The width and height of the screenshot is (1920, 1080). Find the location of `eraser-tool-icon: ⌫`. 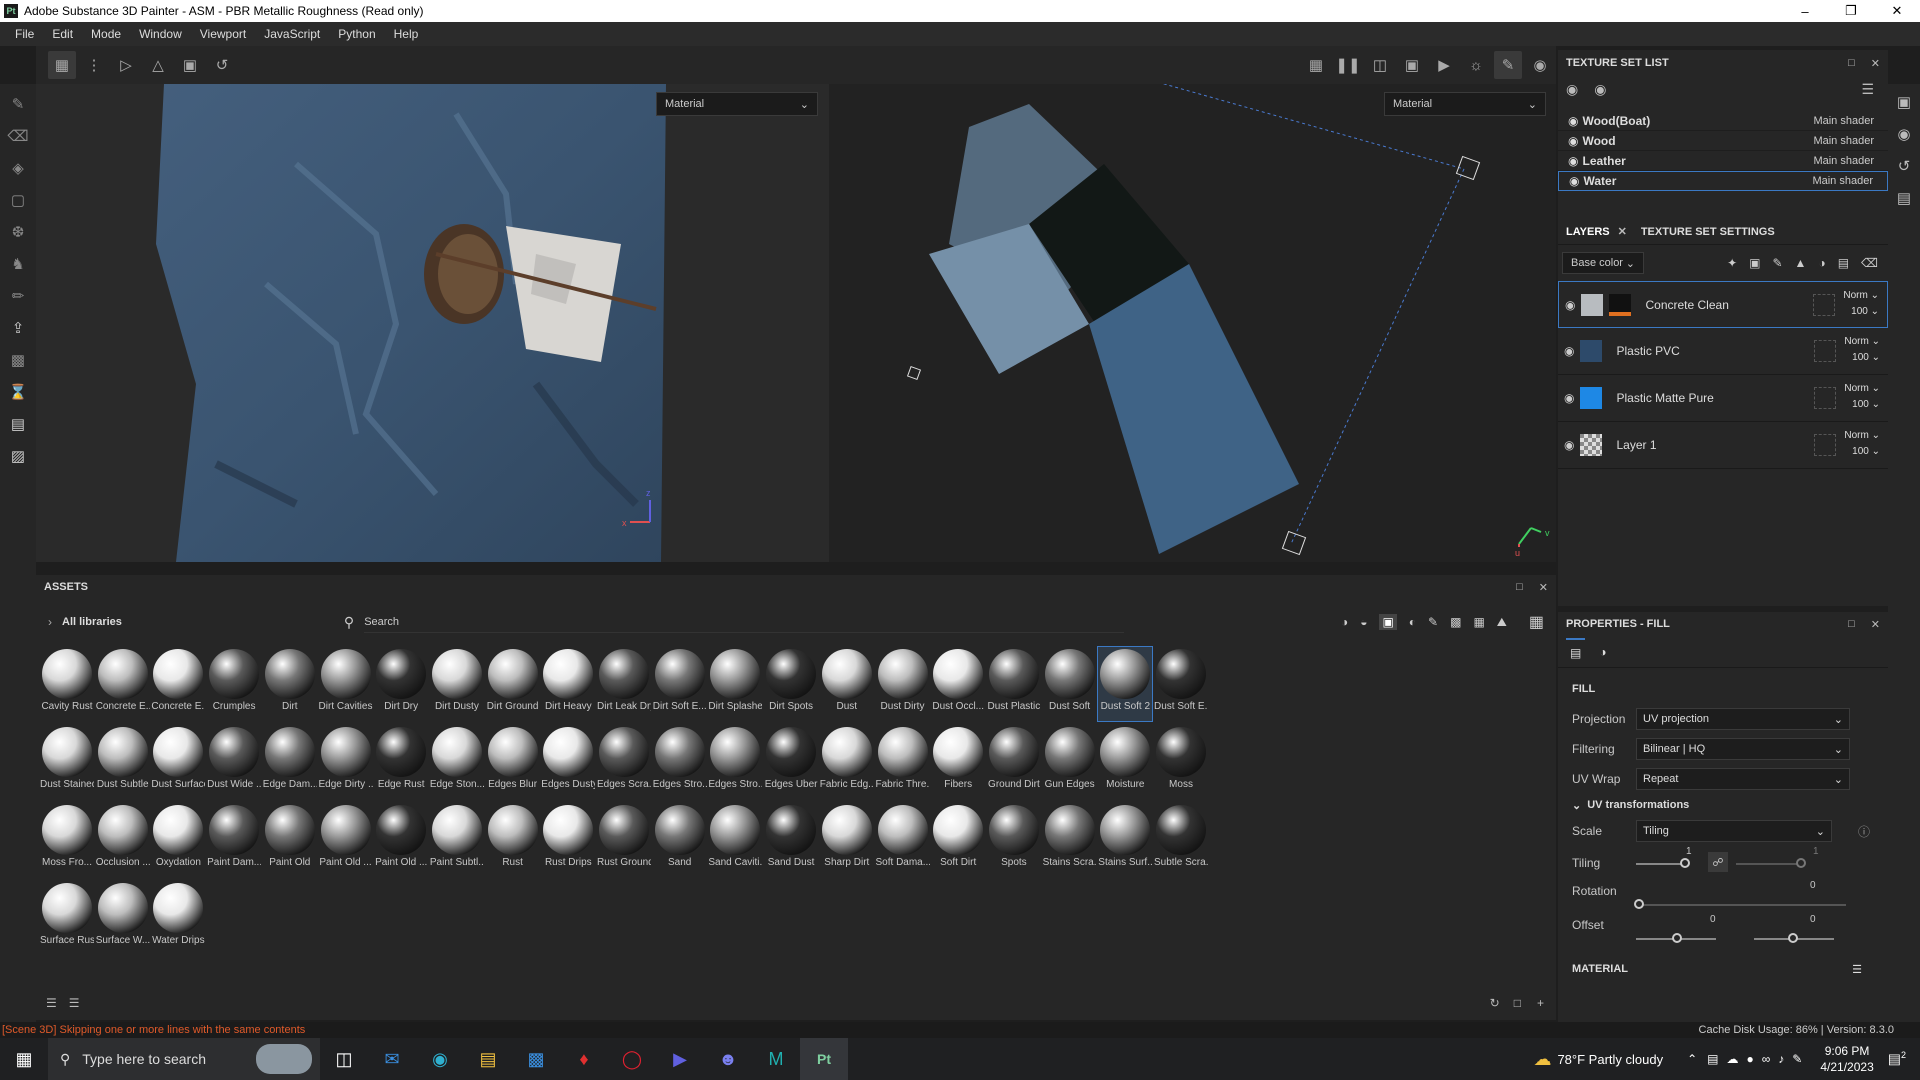

eraser-tool-icon: ⌫ is located at coordinates (18, 136).